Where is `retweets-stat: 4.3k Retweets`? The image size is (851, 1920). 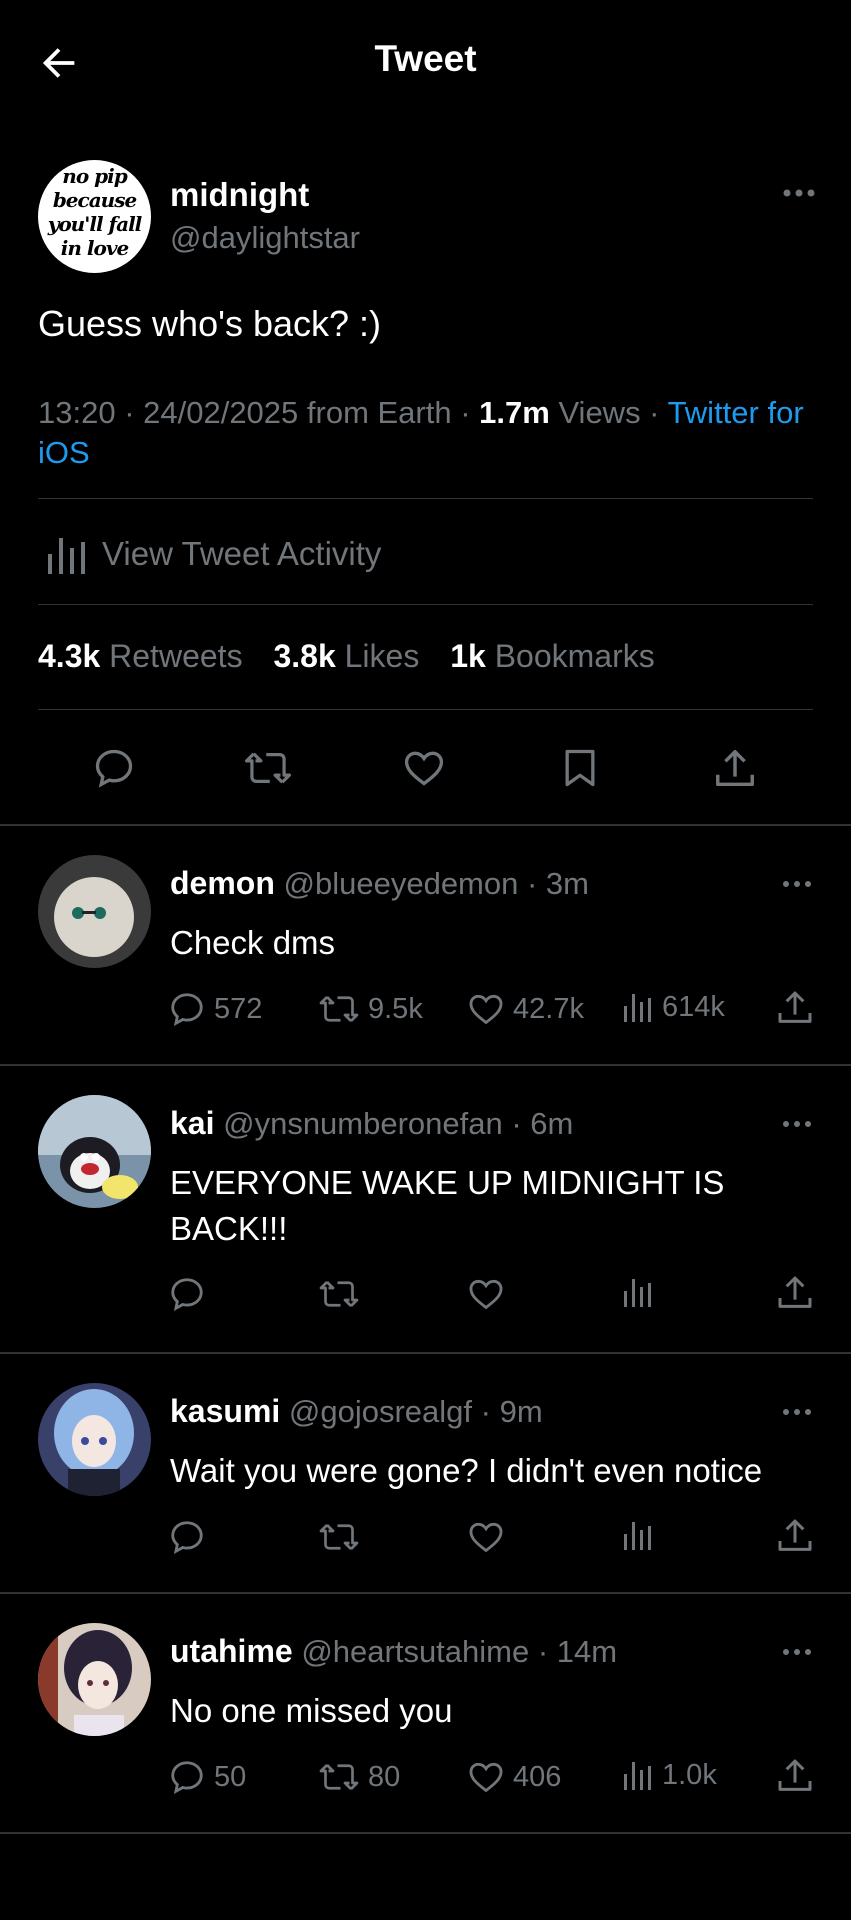 retweets-stat: 4.3k Retweets is located at coordinates (140, 656).